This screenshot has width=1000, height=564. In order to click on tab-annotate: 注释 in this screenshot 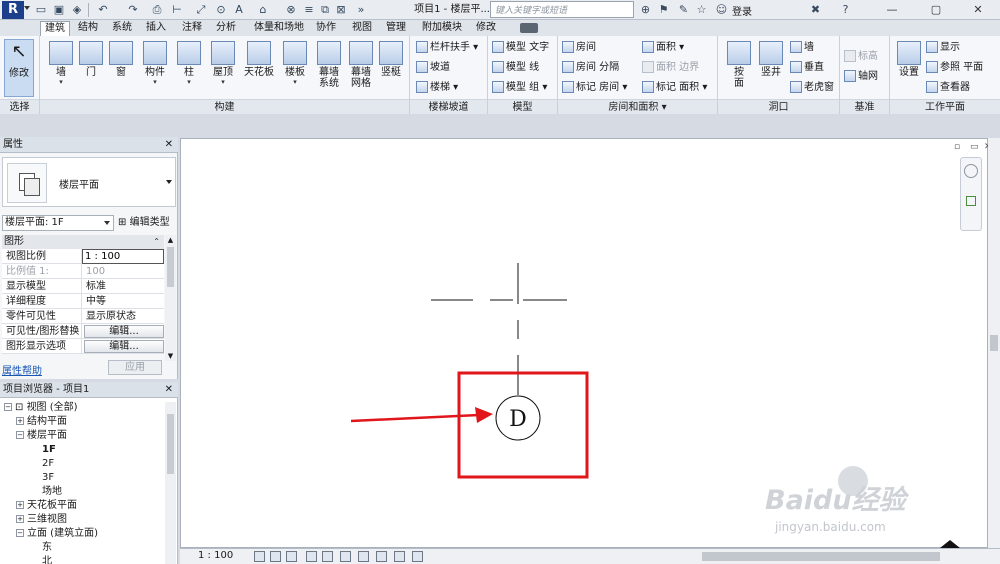, I will do `click(192, 28)`.